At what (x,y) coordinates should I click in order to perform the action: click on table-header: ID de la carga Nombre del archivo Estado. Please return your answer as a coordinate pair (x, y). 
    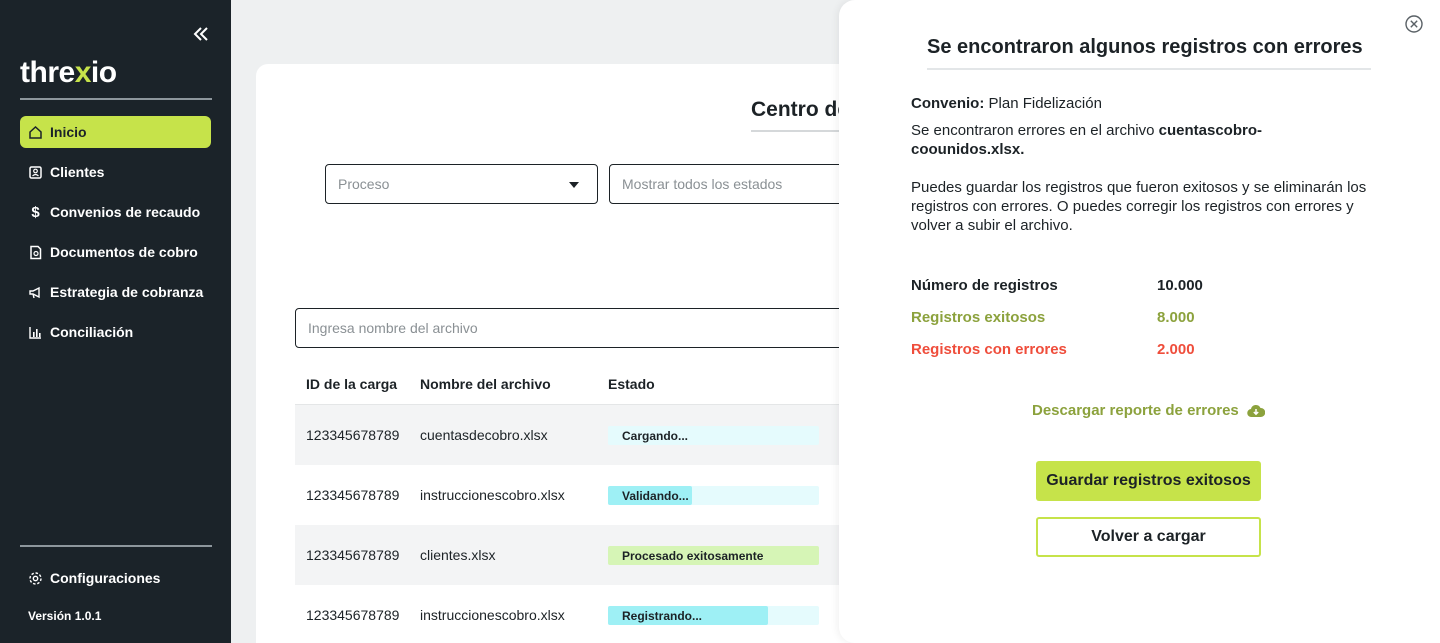
    Looking at the image, I should click on (575, 384).